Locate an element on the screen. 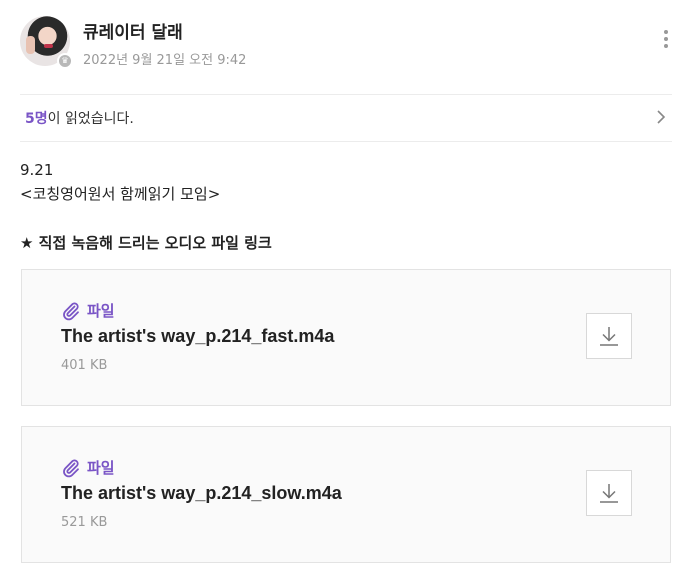 Image resolution: width=684 pixels, height=566 pixels. author-name: 큐레이터 달래 is located at coordinates (133, 30).